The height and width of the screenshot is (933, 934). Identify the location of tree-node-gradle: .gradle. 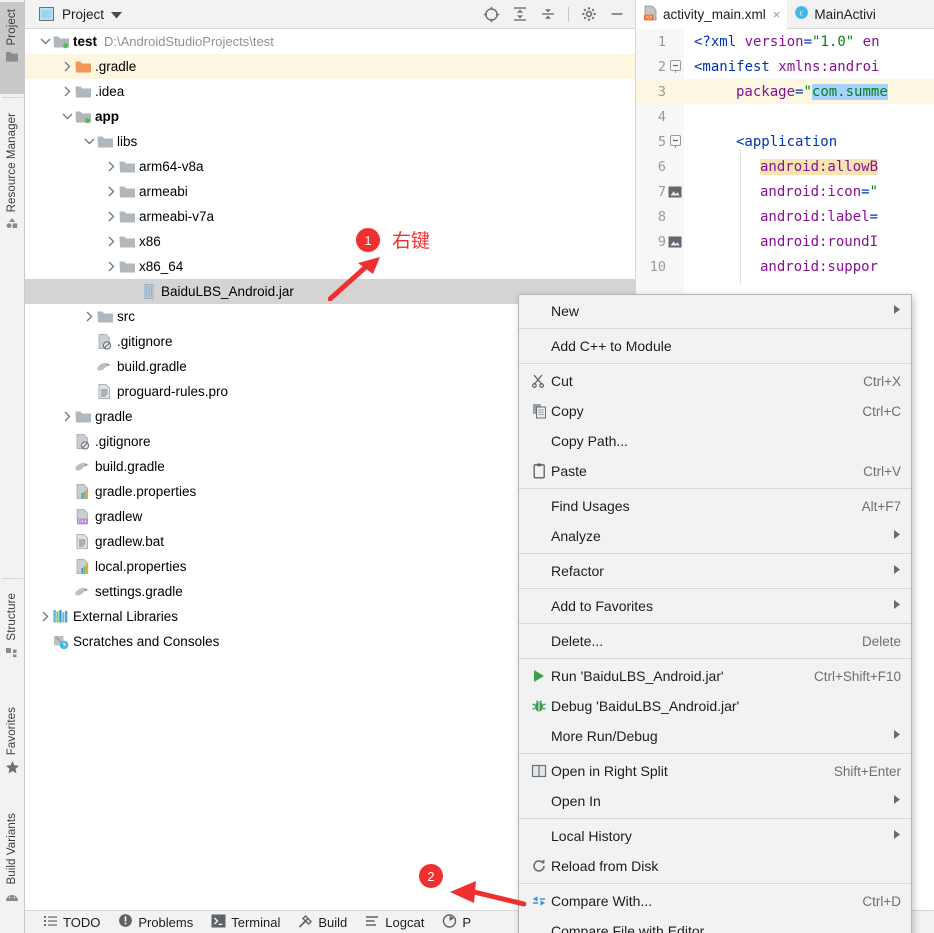
(330, 66).